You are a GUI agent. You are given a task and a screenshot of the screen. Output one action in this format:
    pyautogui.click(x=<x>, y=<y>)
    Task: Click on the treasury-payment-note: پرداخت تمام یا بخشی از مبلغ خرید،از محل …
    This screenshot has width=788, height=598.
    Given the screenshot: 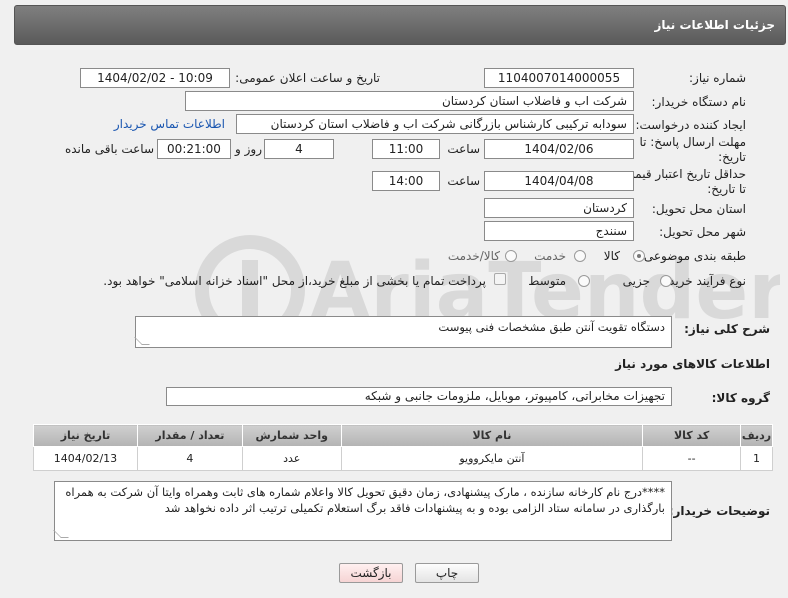 What is the action you would take?
    pyautogui.click(x=294, y=281)
    